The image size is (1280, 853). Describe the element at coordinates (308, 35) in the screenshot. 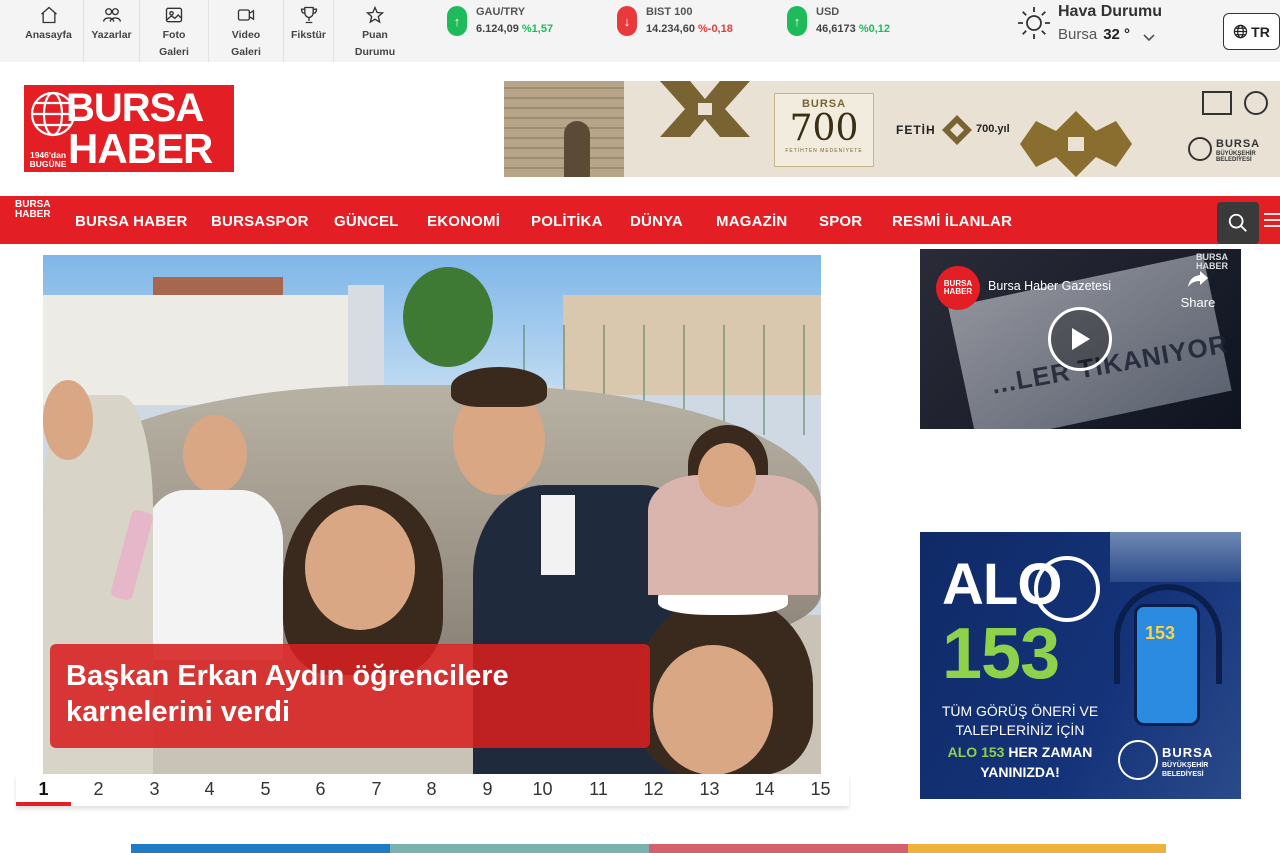

I see `quick-link-label: Fikstür` at that location.